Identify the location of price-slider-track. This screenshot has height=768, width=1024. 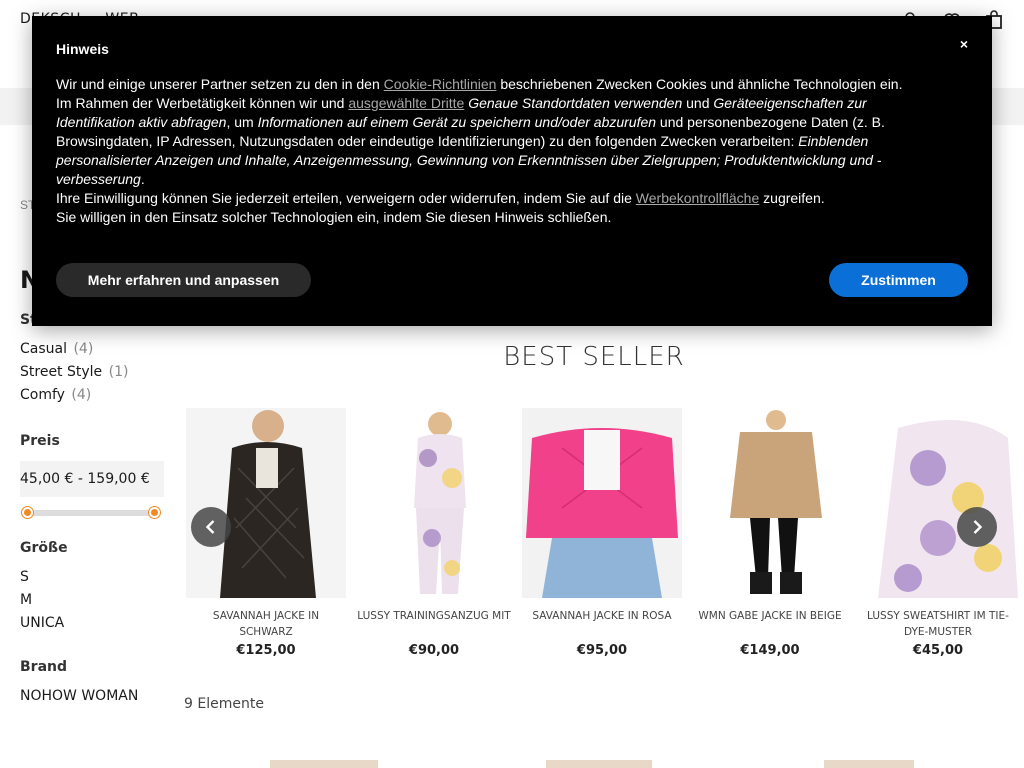
(91, 513).